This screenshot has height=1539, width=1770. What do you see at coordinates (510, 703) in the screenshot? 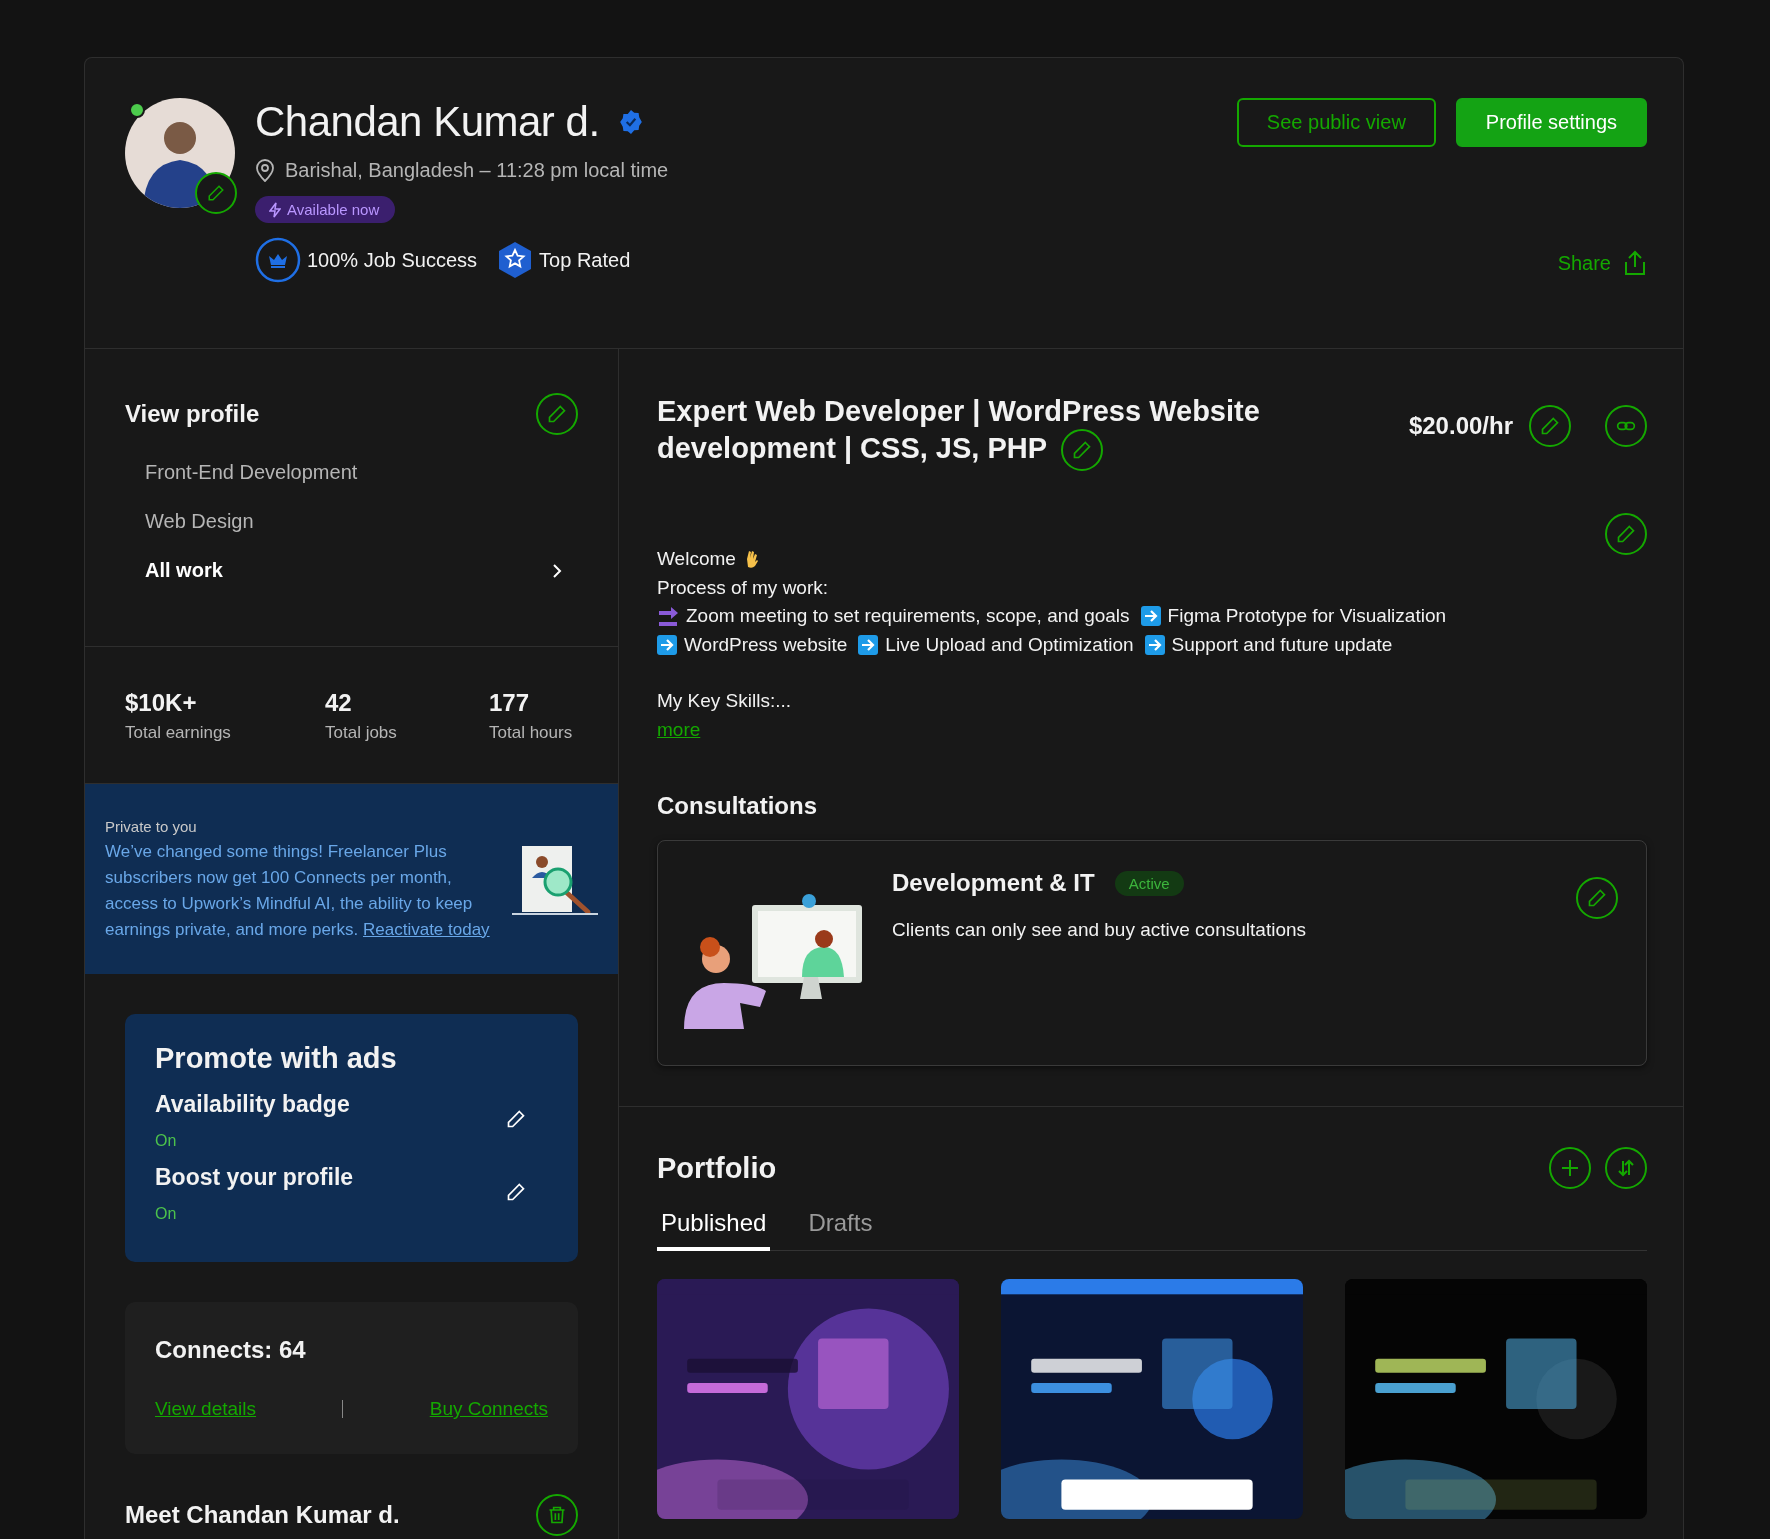
I see `stat-value: 177` at bounding box center [510, 703].